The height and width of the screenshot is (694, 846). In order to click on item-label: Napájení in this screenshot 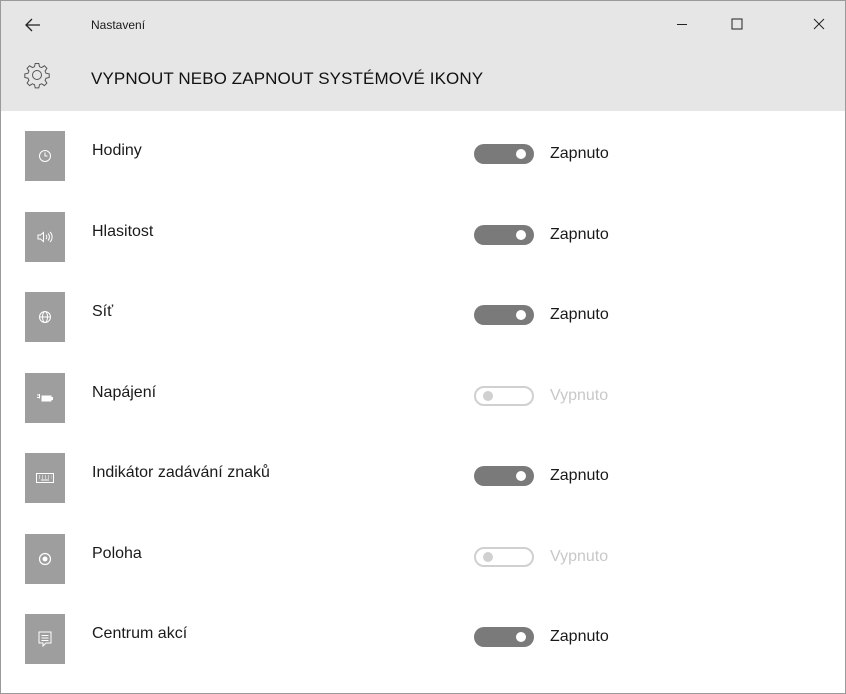, I will do `click(124, 392)`.